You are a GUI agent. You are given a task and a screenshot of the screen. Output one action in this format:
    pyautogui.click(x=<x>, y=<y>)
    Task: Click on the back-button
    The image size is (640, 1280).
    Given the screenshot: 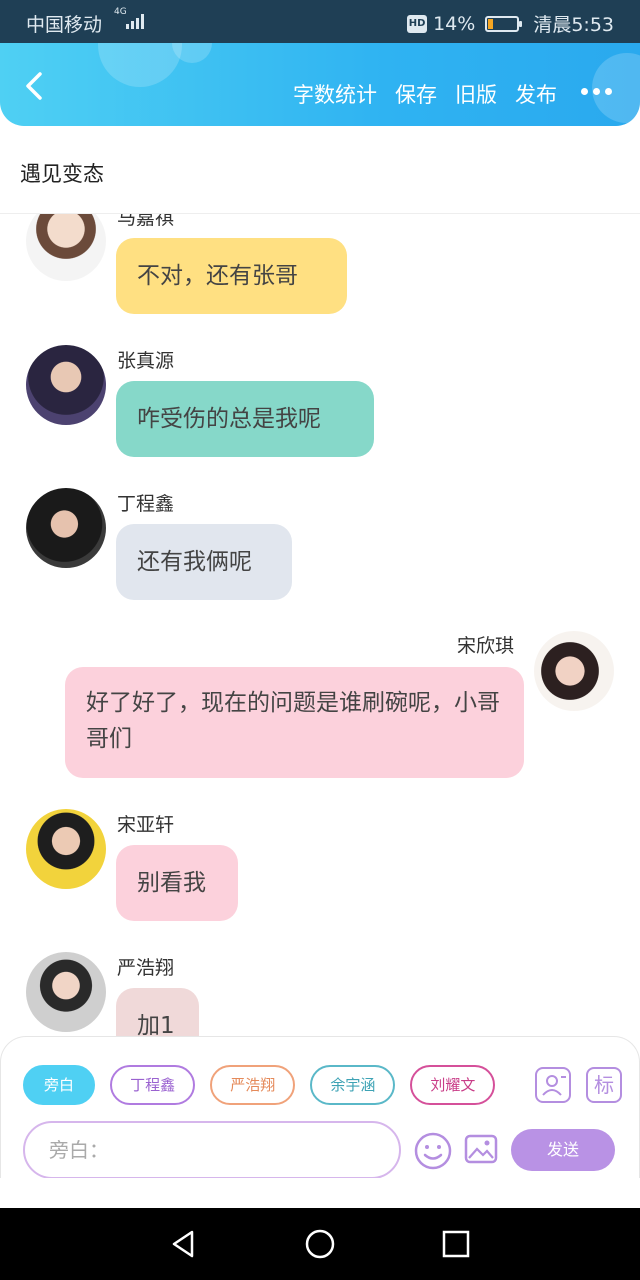 What is the action you would take?
    pyautogui.click(x=35, y=86)
    